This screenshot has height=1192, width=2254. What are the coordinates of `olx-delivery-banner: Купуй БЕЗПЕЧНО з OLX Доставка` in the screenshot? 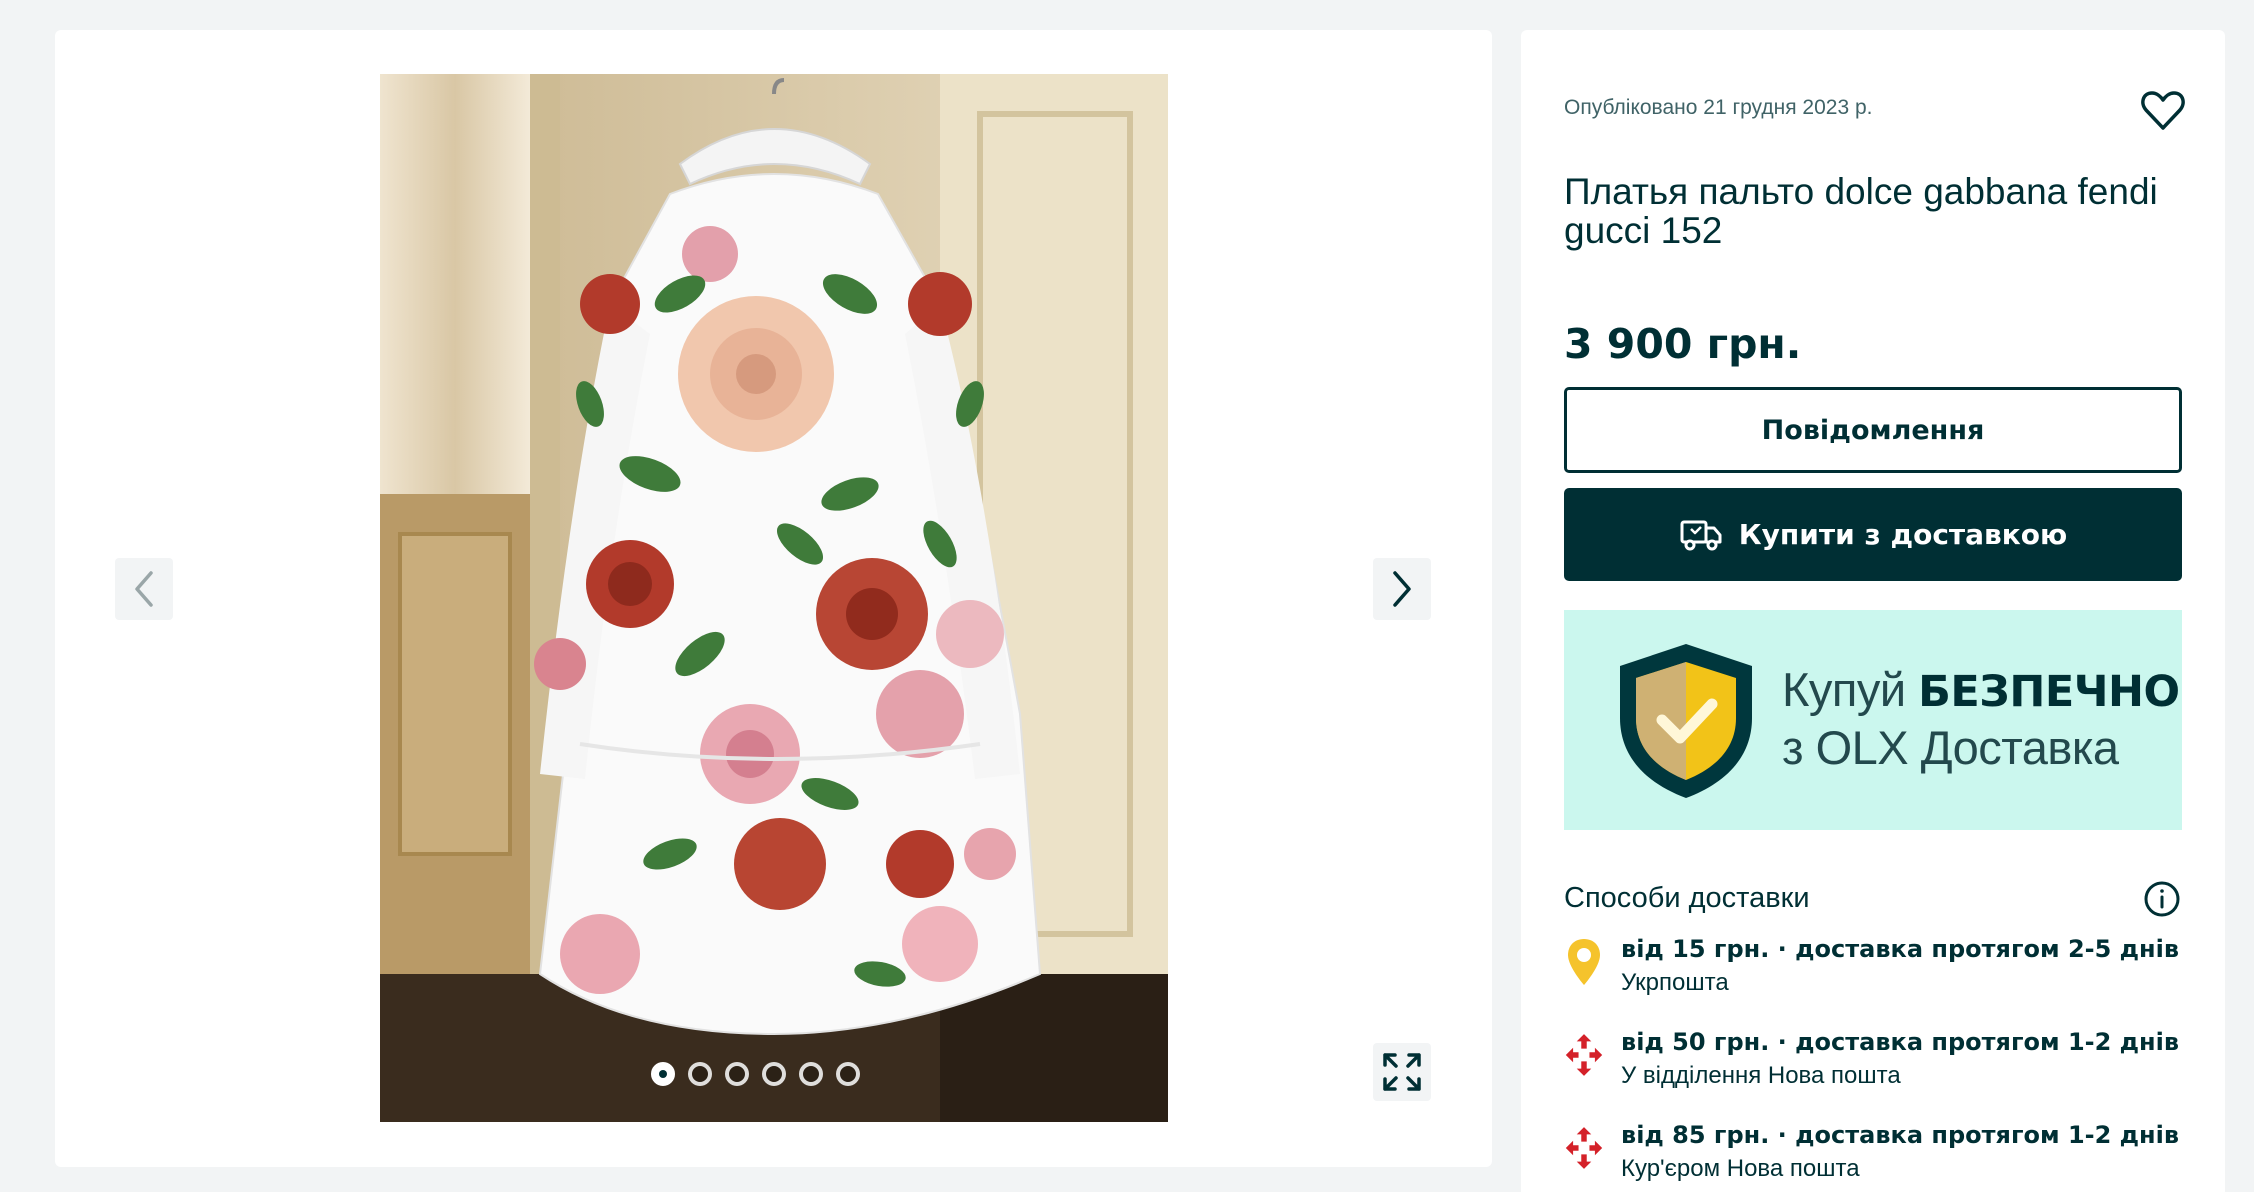 It's located at (1873, 720).